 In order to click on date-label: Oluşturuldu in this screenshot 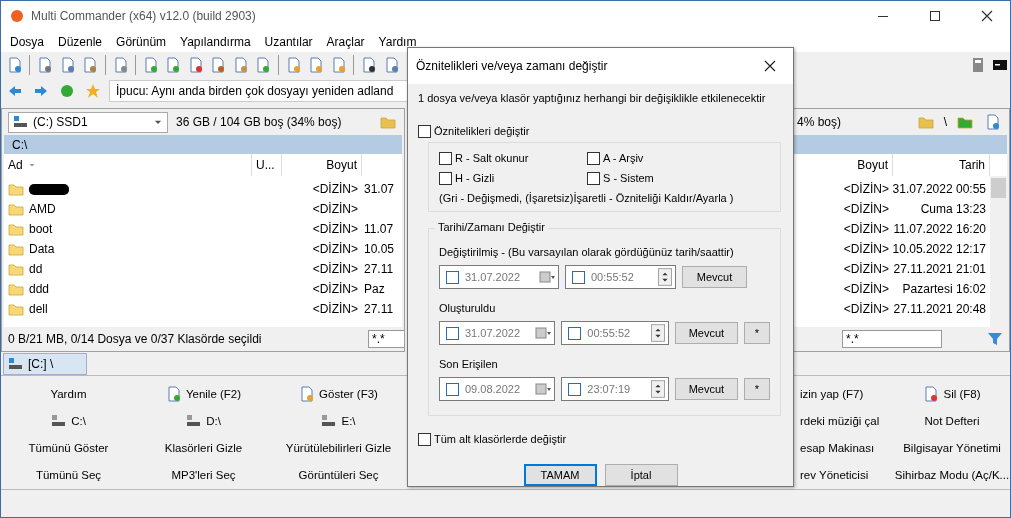, I will do `click(468, 308)`.